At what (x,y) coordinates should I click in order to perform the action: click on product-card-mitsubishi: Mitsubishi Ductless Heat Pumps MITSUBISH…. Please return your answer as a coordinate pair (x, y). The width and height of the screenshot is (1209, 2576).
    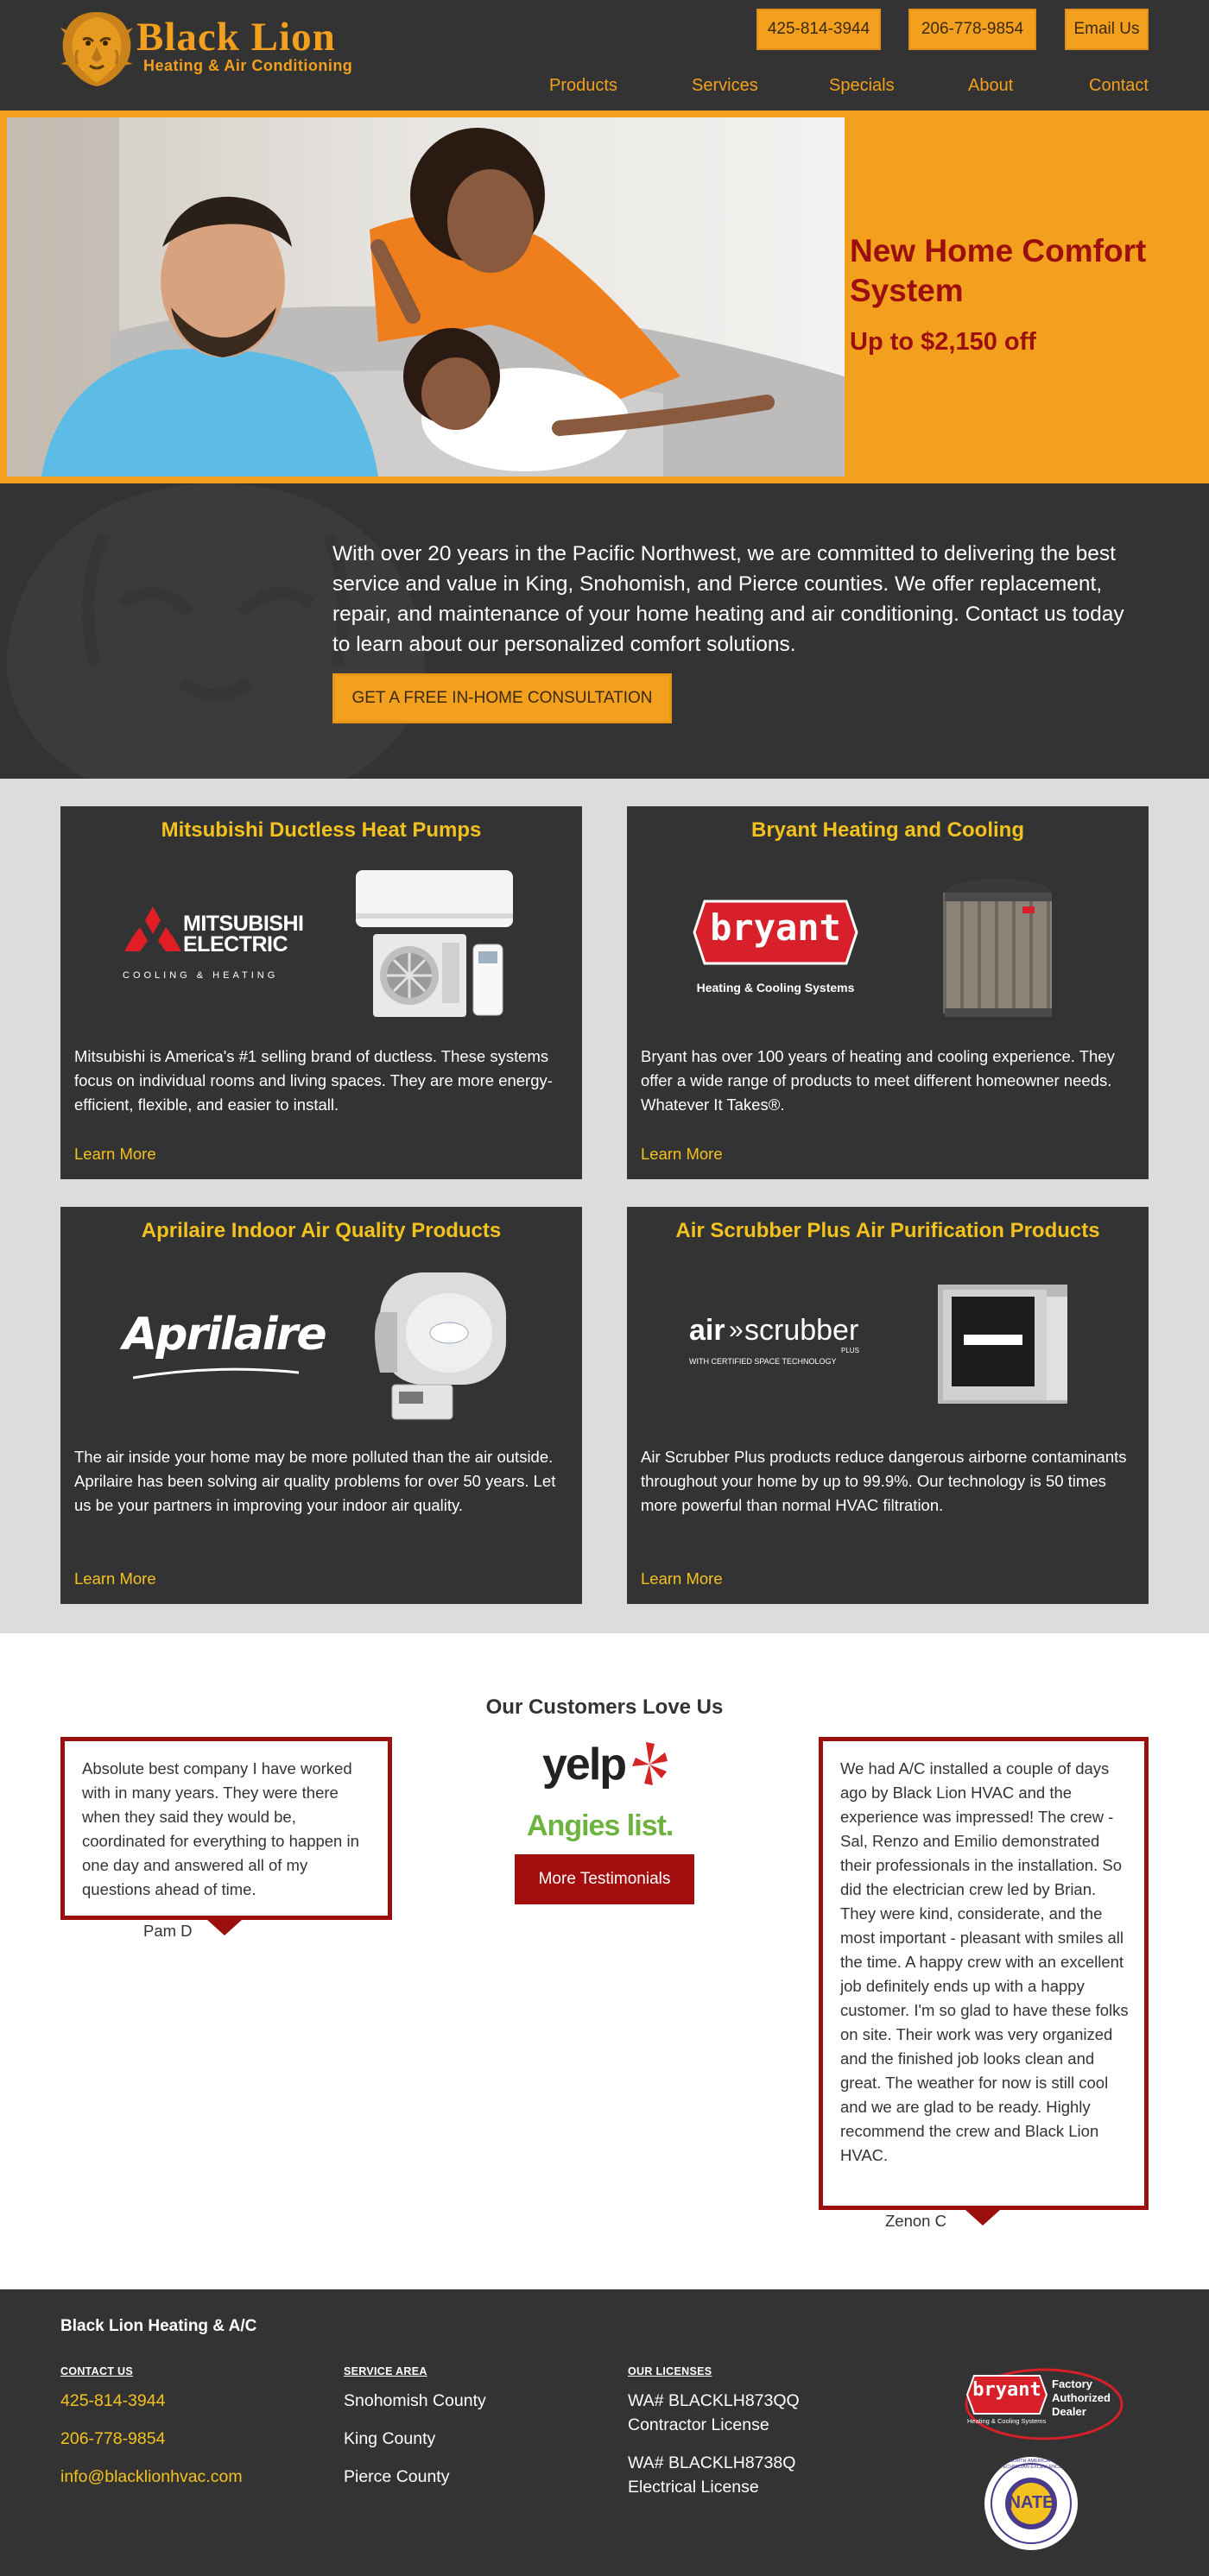
    Looking at the image, I should click on (321, 992).